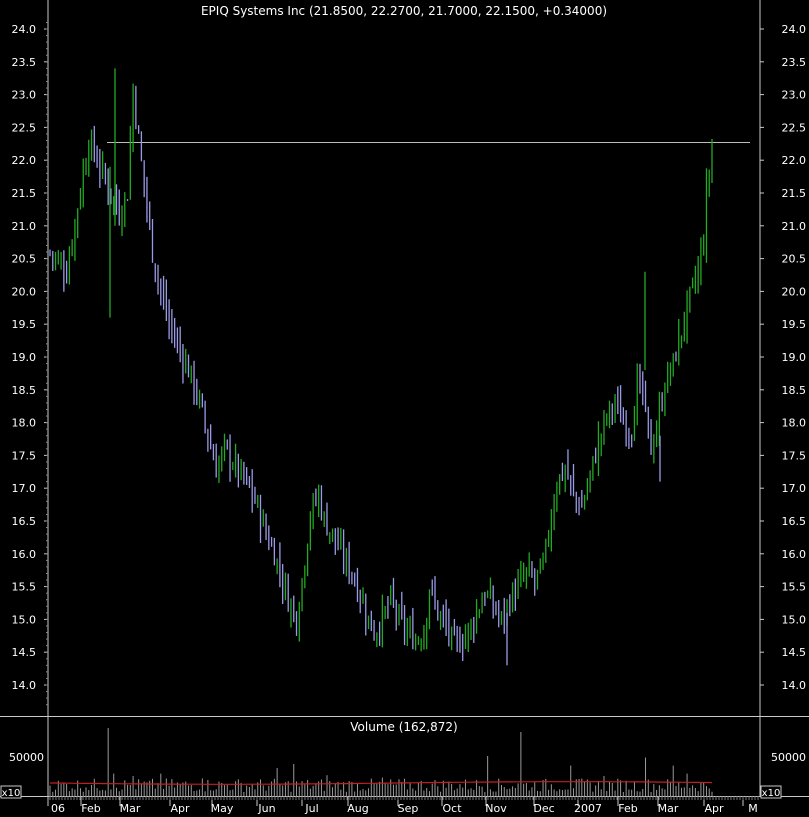 The height and width of the screenshot is (817, 809). What do you see at coordinates (496, 808) in the screenshot?
I see `x-tick-label: Nov` at bounding box center [496, 808].